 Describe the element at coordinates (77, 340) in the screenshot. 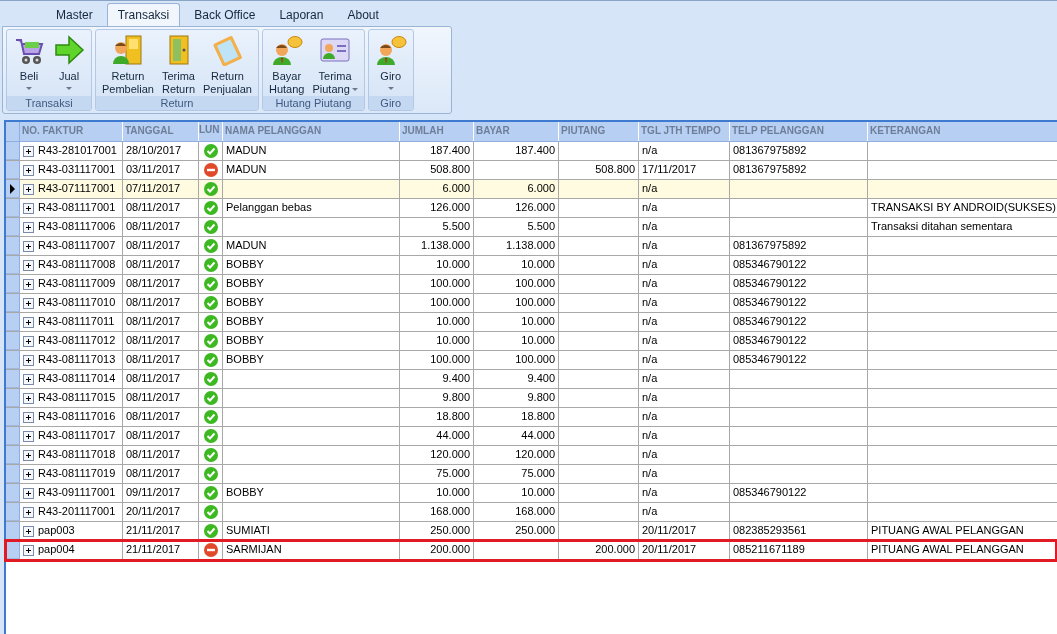

I see `table-cell: R43-081117012` at that location.